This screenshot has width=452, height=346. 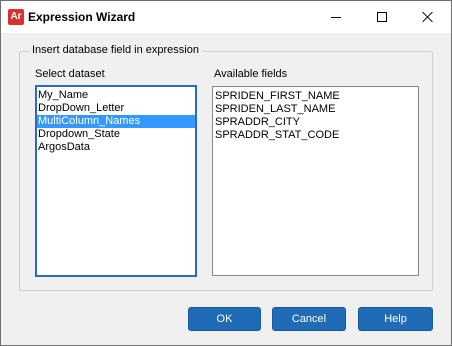 I want to click on close-icon, so click(x=428, y=17).